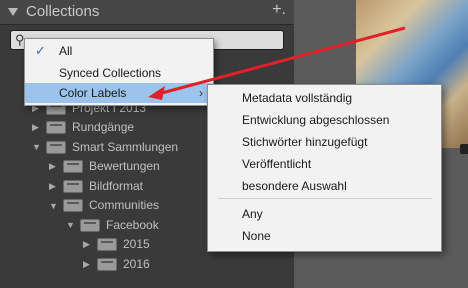 Image resolution: width=468 pixels, height=288 pixels. I want to click on arrow-head-icon, so click(156, 93).